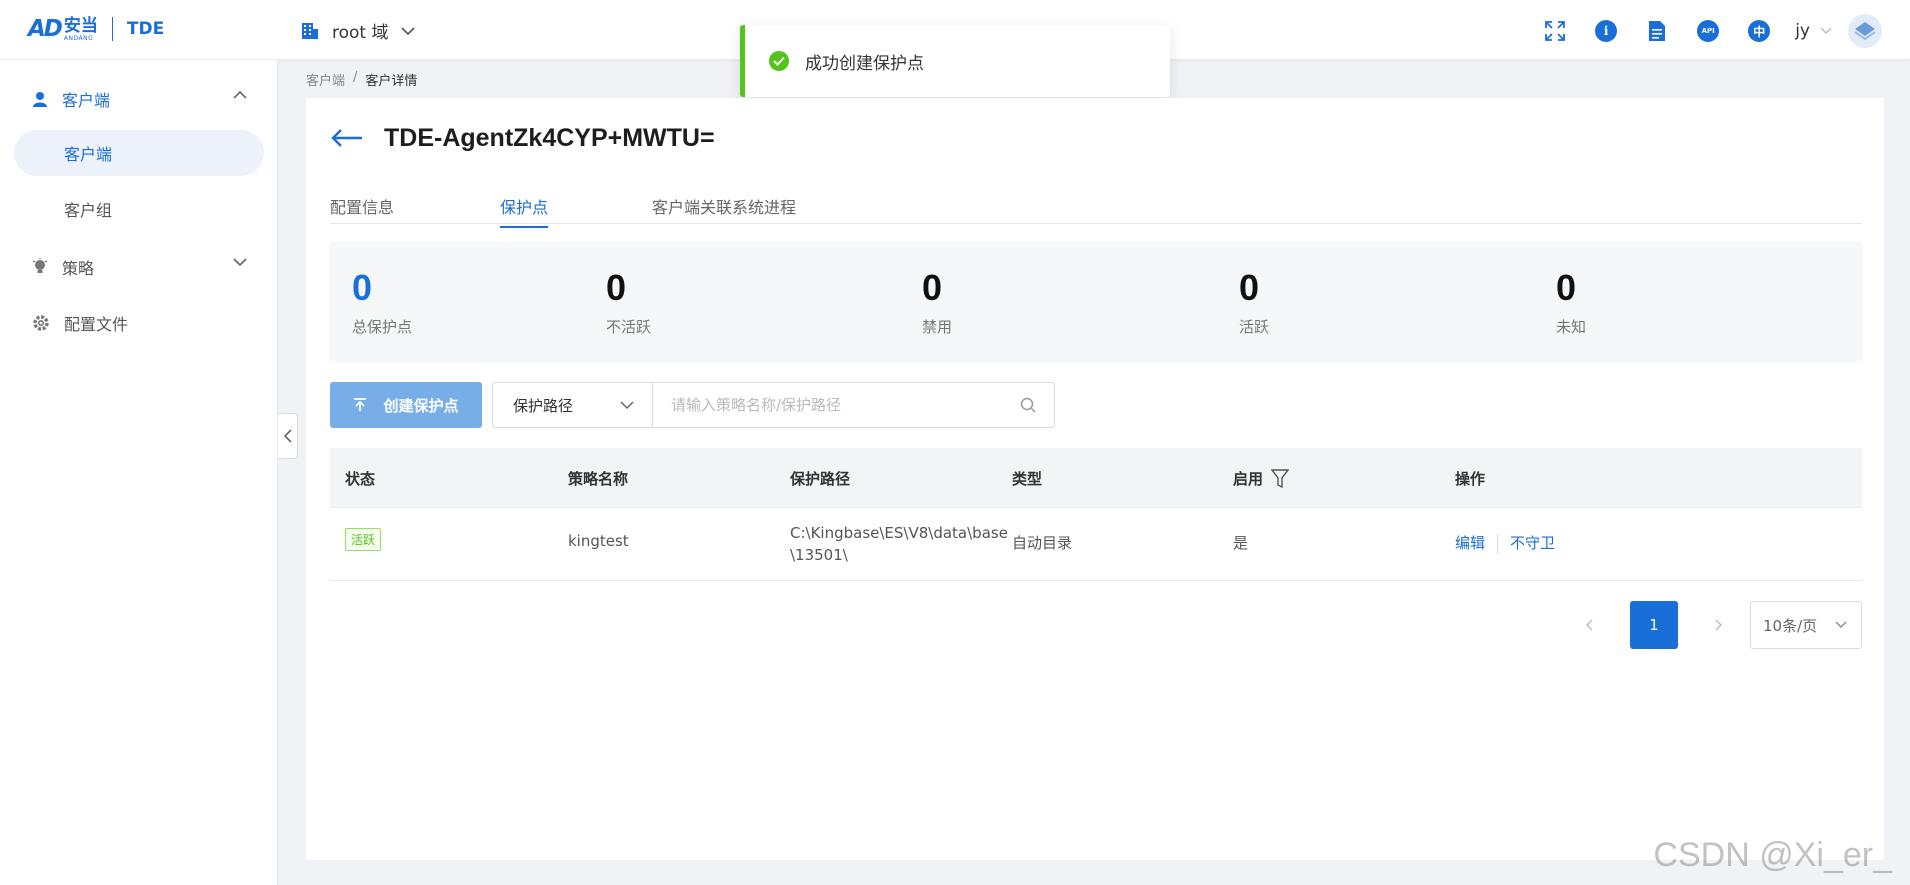  I want to click on andang-logo-mark: AD 安当 ANDANG, so click(63, 29).